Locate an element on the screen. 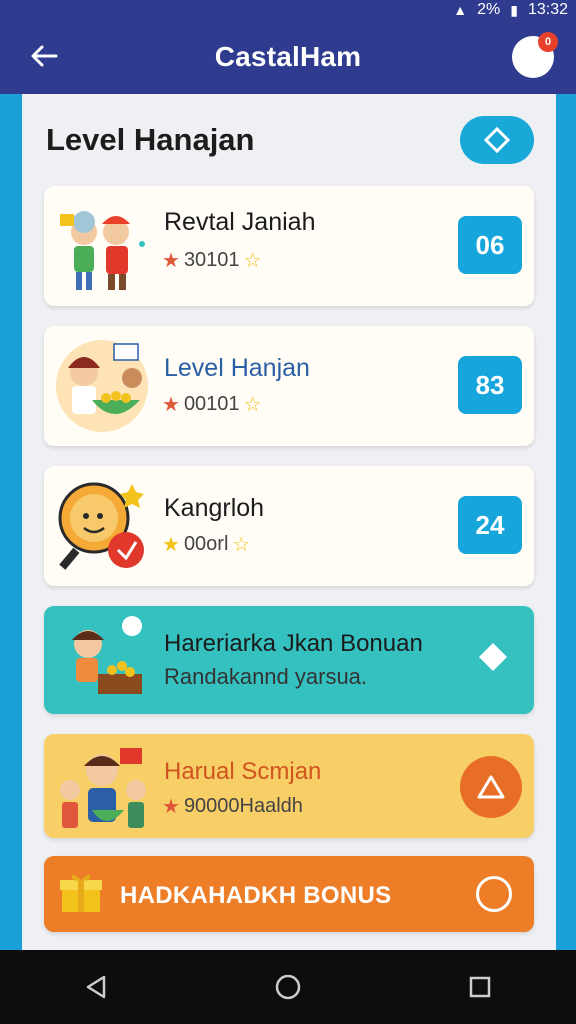 This screenshot has height=1024, width=576. triangle-icon is located at coordinates (491, 787).